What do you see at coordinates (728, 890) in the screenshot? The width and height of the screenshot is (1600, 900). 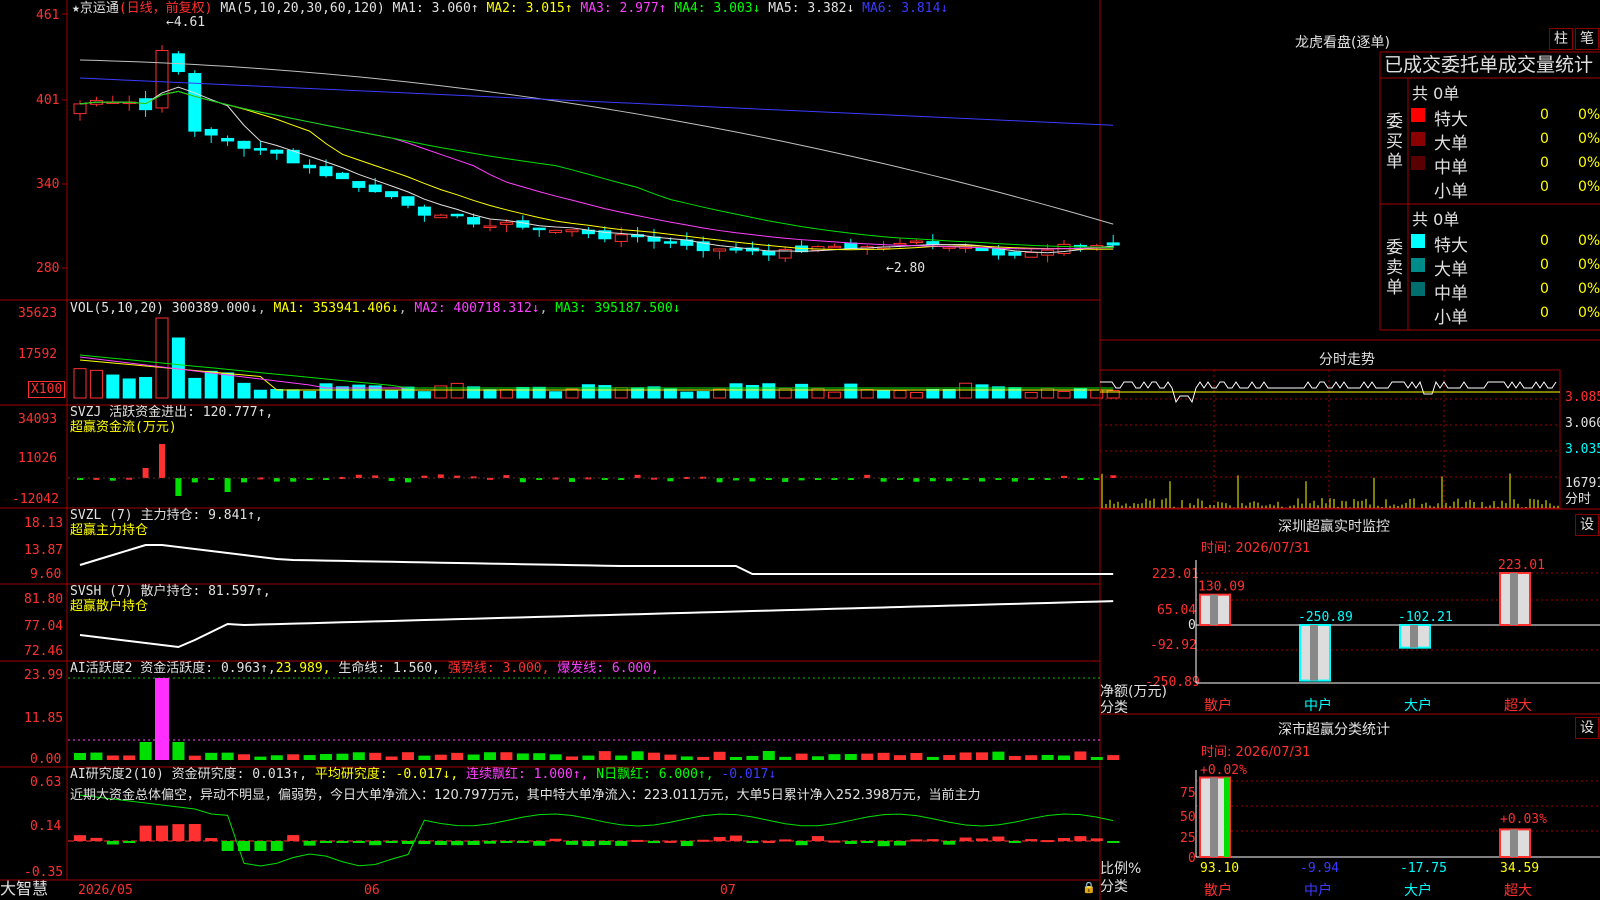 I see `date-tick: 07` at bounding box center [728, 890].